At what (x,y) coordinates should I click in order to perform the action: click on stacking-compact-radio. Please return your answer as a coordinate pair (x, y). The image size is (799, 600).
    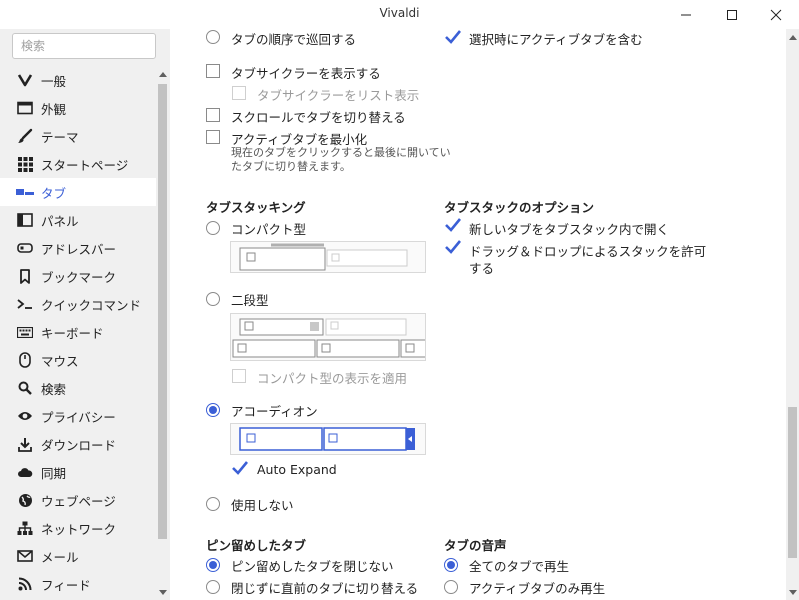
    Looking at the image, I should click on (213, 228).